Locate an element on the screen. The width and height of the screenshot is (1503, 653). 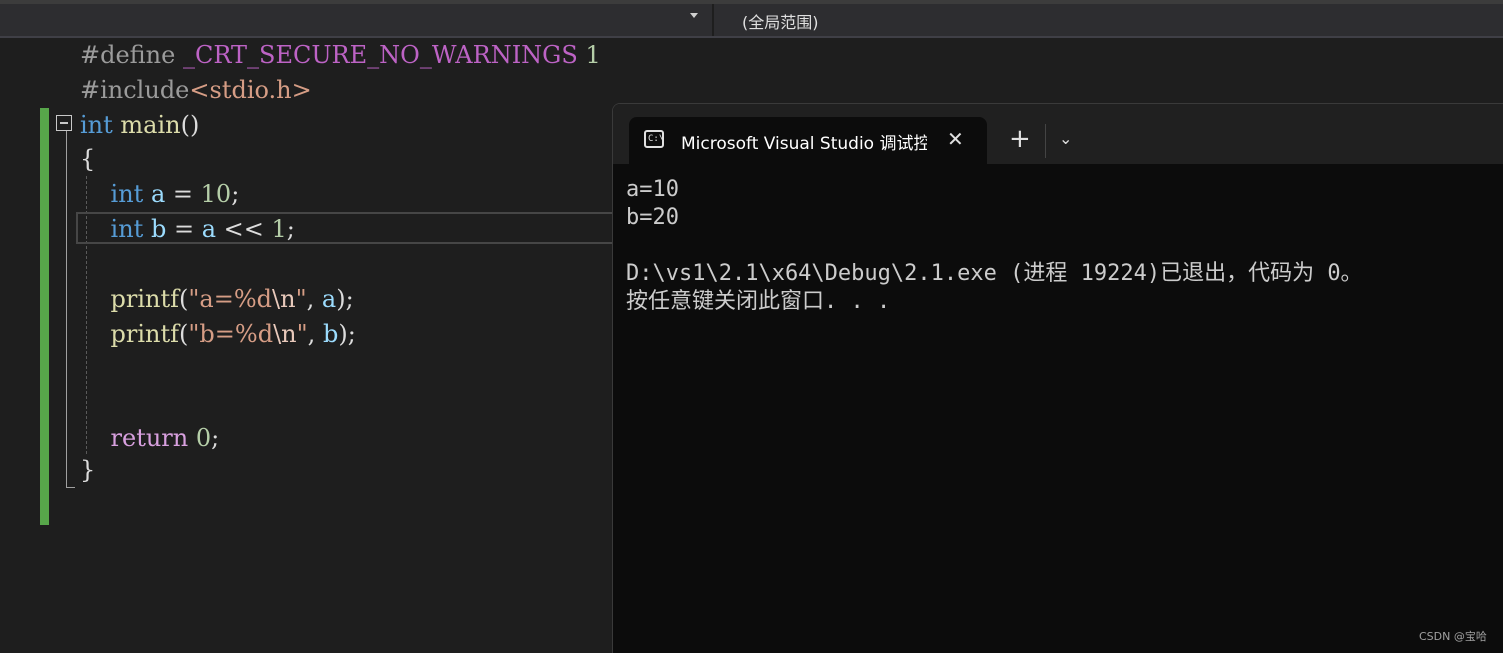
terminal-tab: C:\ Microsoft Visual Studio 调试控制台 ✕ is located at coordinates (808, 140).